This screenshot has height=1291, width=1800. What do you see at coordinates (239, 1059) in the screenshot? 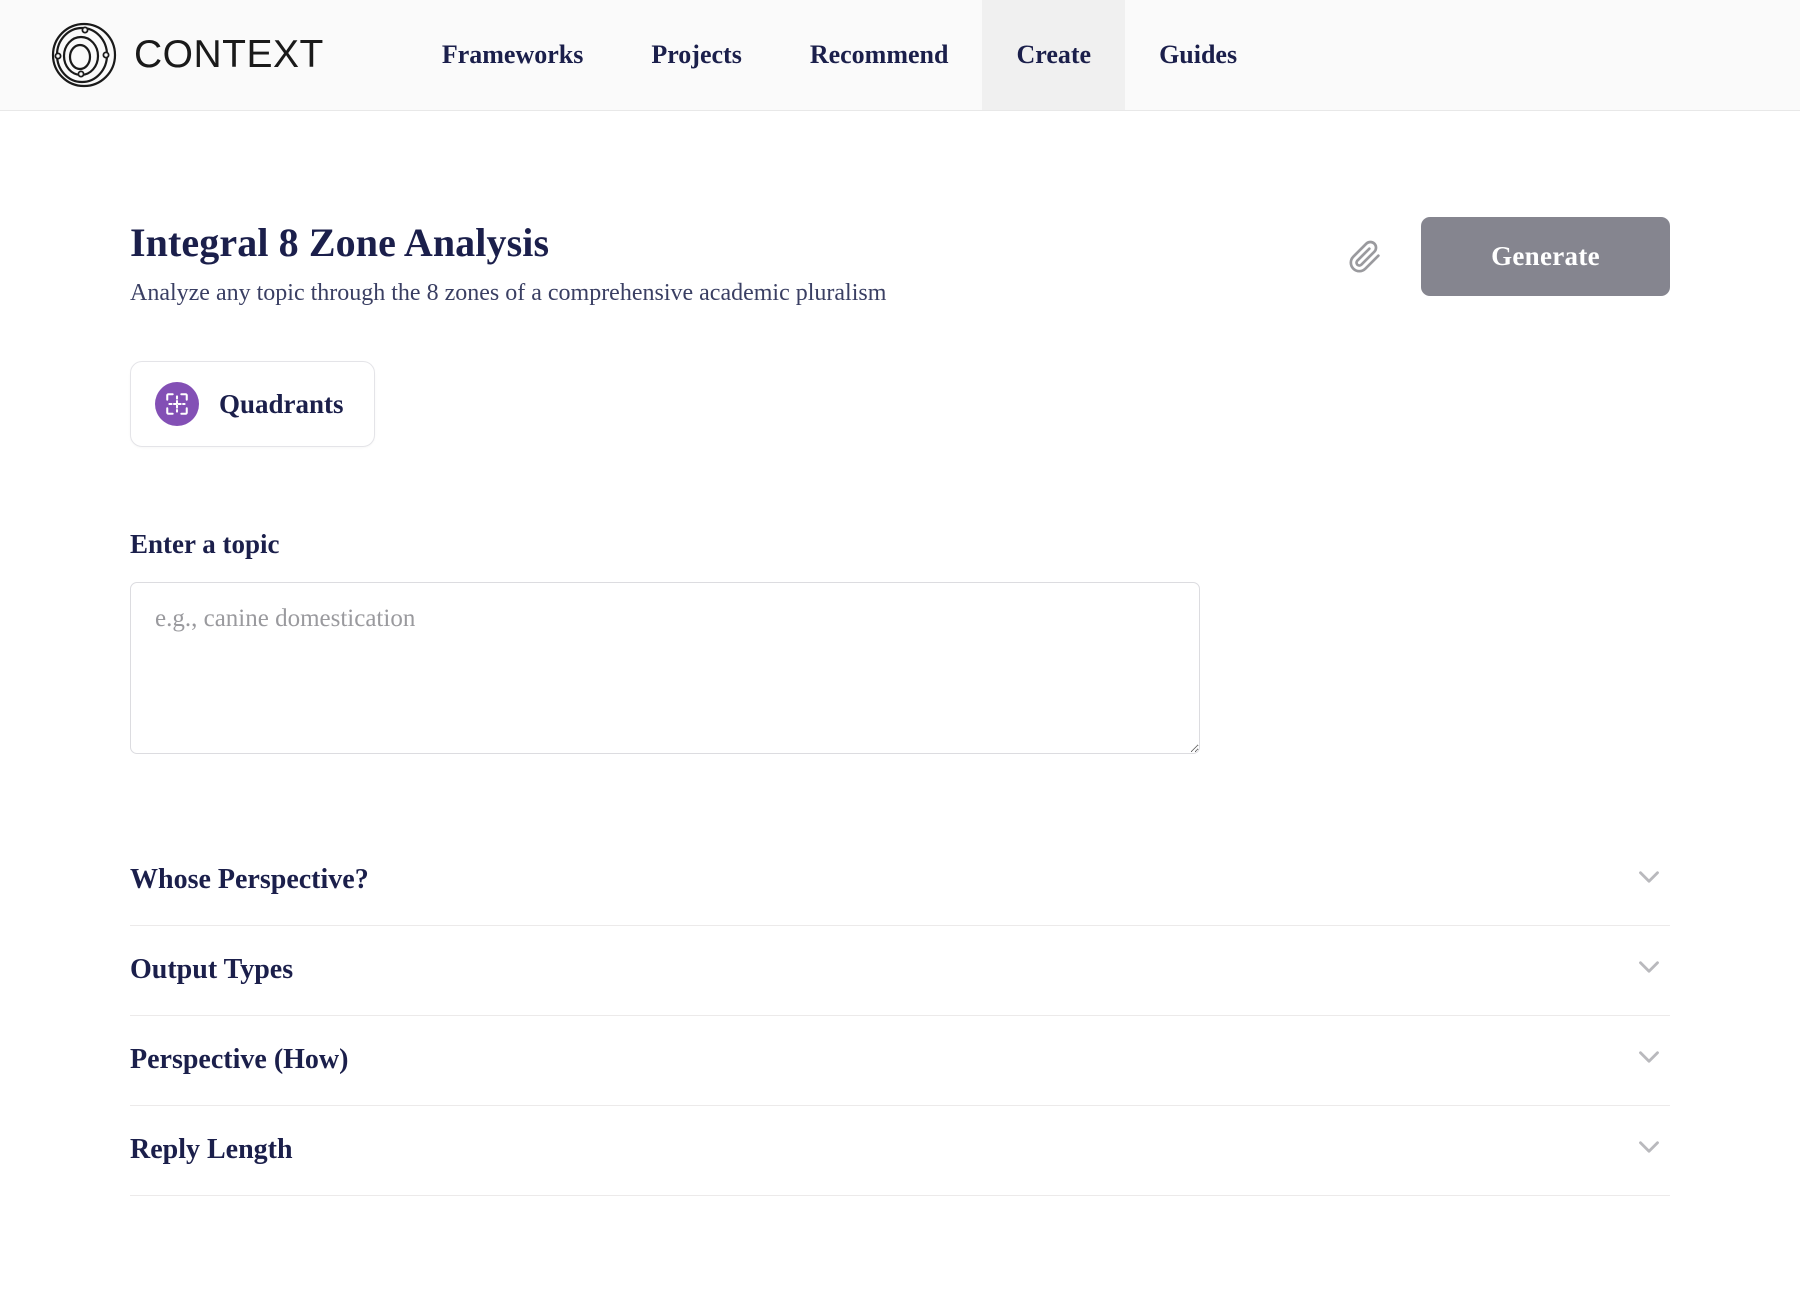
I see `accordion-title: Perspective (How)` at bounding box center [239, 1059].